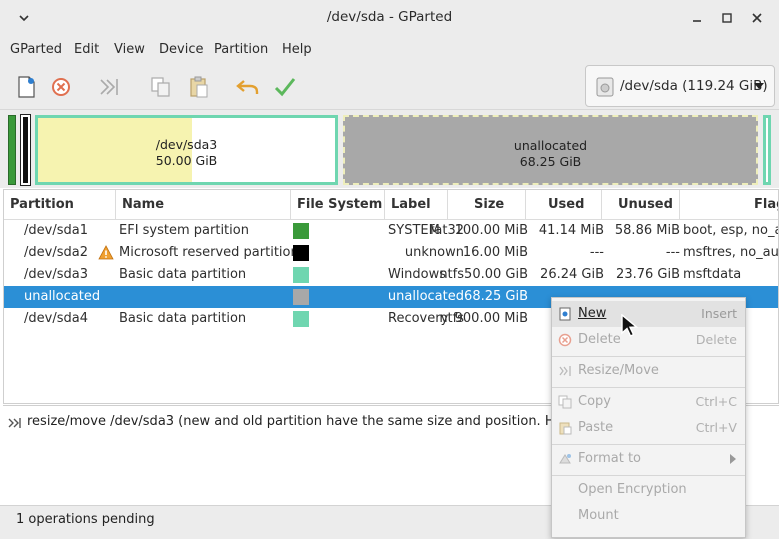 The width and height of the screenshot is (779, 539). Describe the element at coordinates (592, 313) in the screenshot. I see `ctx-new-label: New` at that location.